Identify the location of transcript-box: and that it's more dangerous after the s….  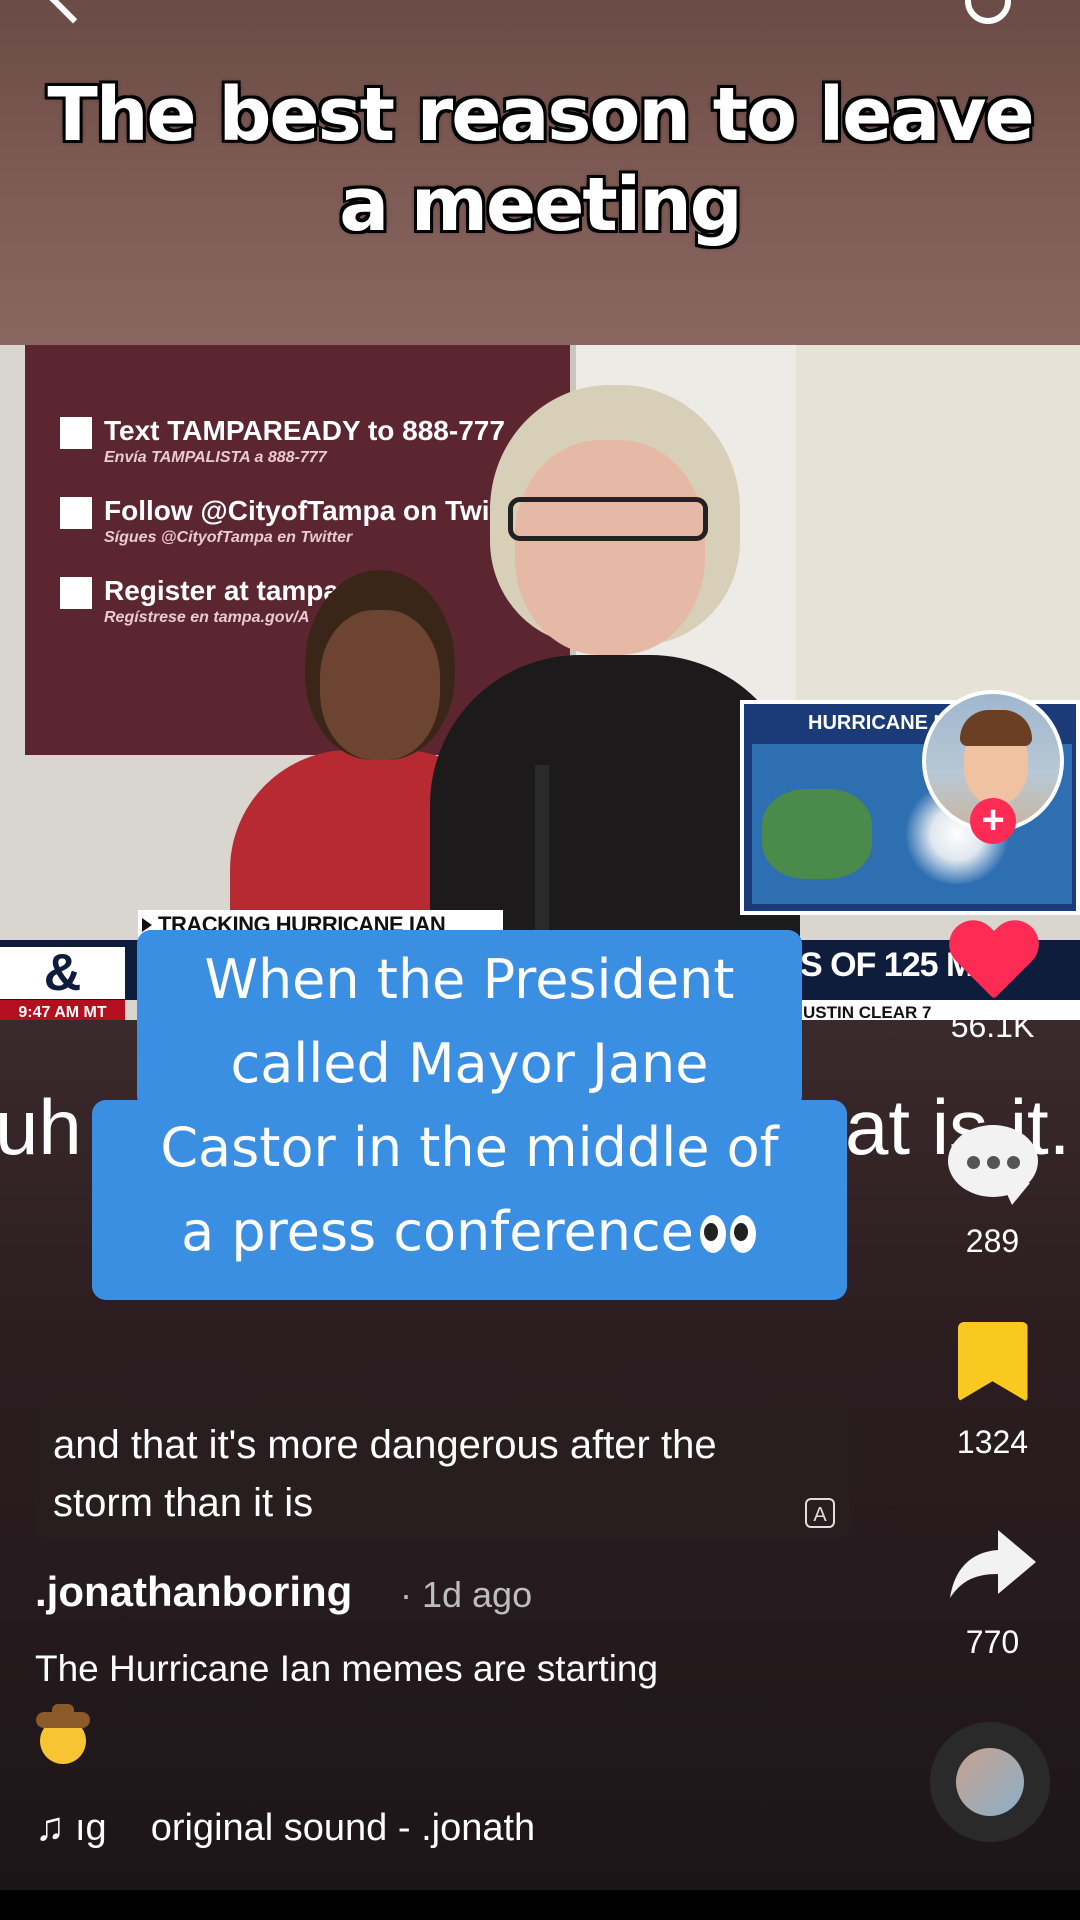
(442, 1470).